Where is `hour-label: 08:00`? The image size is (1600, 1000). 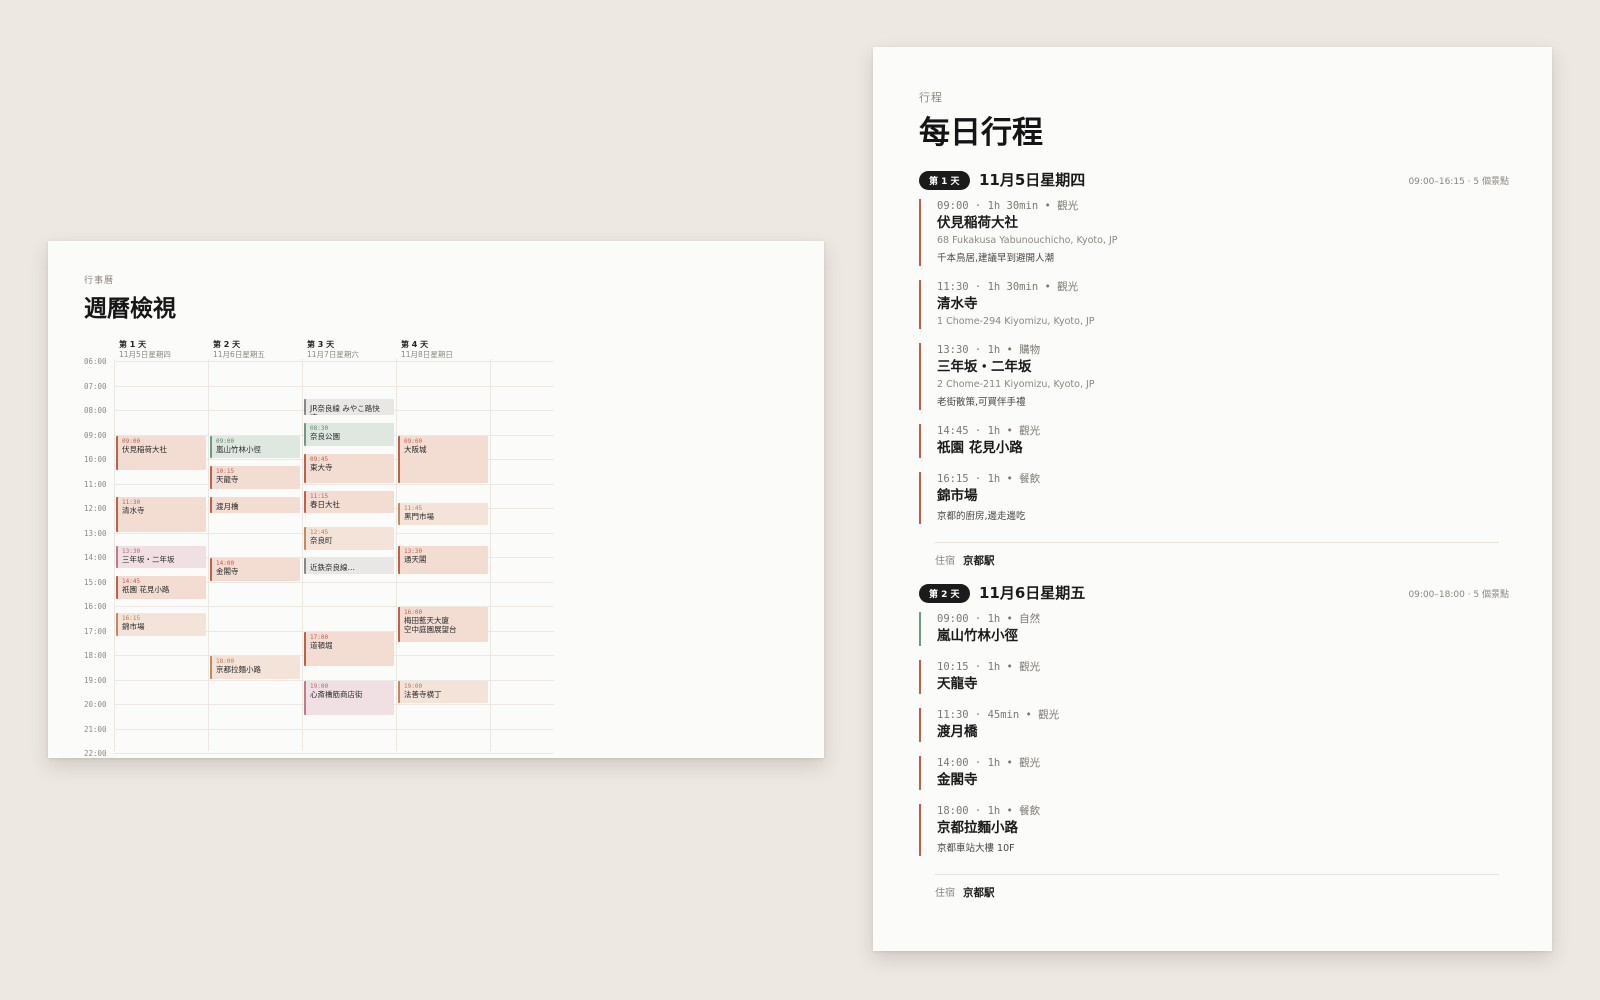 hour-label: 08:00 is located at coordinates (95, 410).